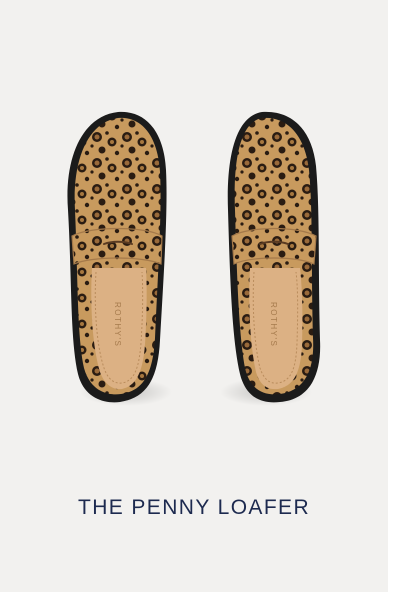  Describe the element at coordinates (194, 508) in the screenshot. I see `product-title: THE PENNY LOAFER` at that location.